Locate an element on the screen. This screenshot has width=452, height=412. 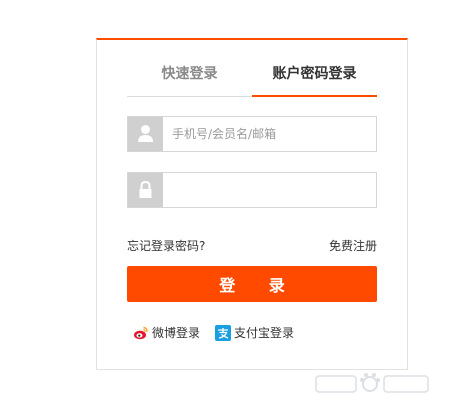
tab-account-password-login: 账户密码登录 is located at coordinates (314, 76).